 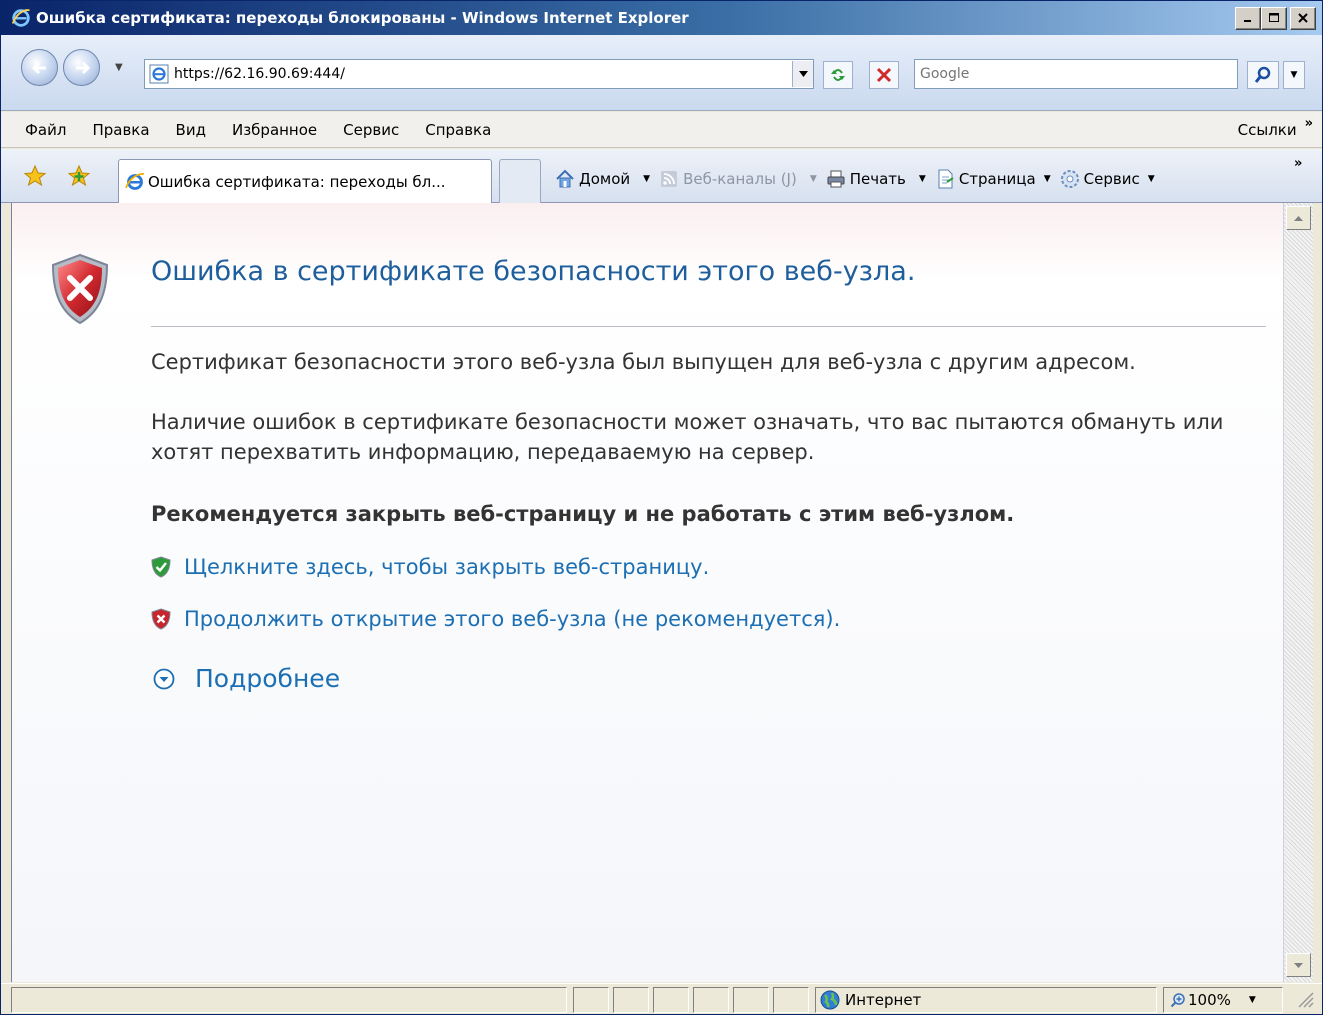 What do you see at coordinates (836, 179) in the screenshot?
I see `printer-icon` at bounding box center [836, 179].